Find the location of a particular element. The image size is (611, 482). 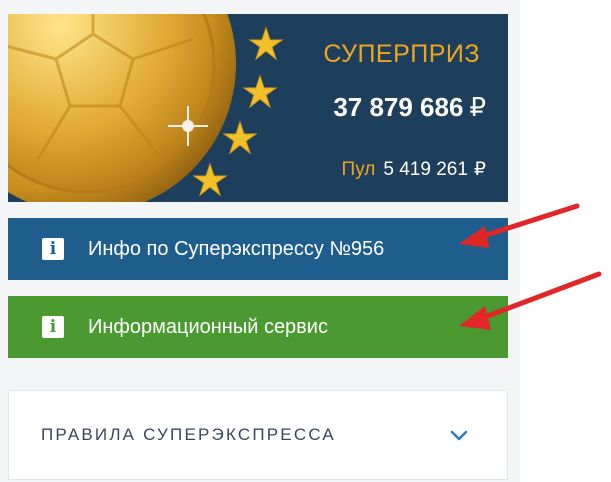

superprize-amount-value: 37 879 686 is located at coordinates (398, 107).